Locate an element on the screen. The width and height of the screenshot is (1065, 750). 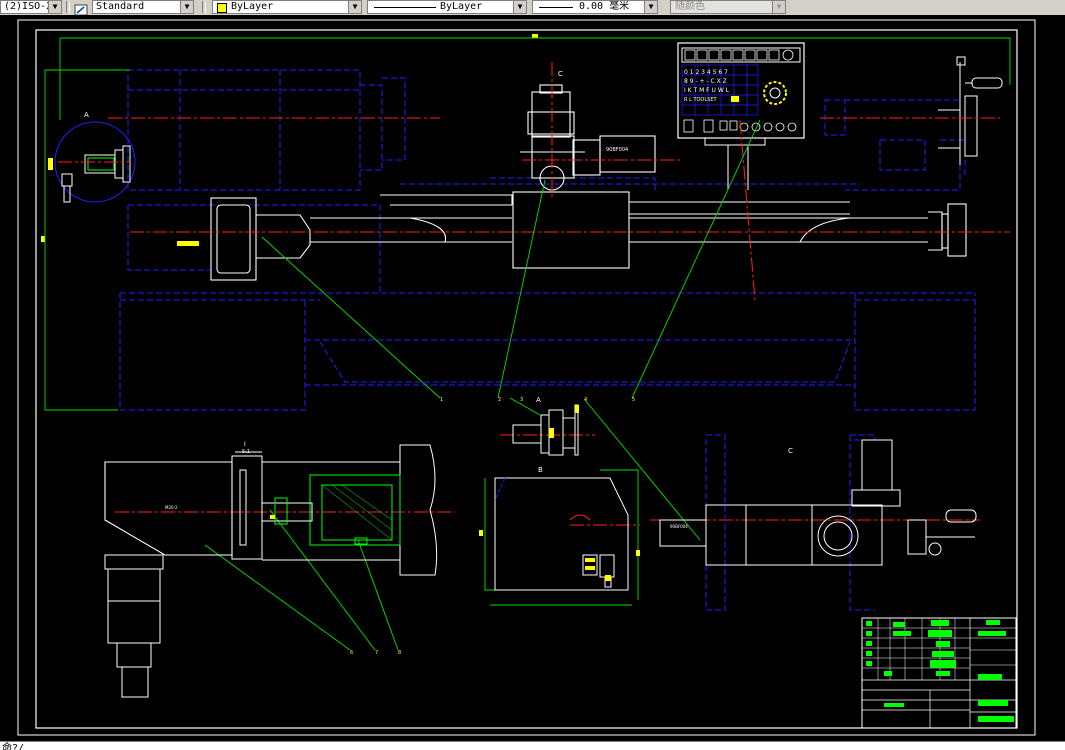
spindle-marker is located at coordinates (188, 243).